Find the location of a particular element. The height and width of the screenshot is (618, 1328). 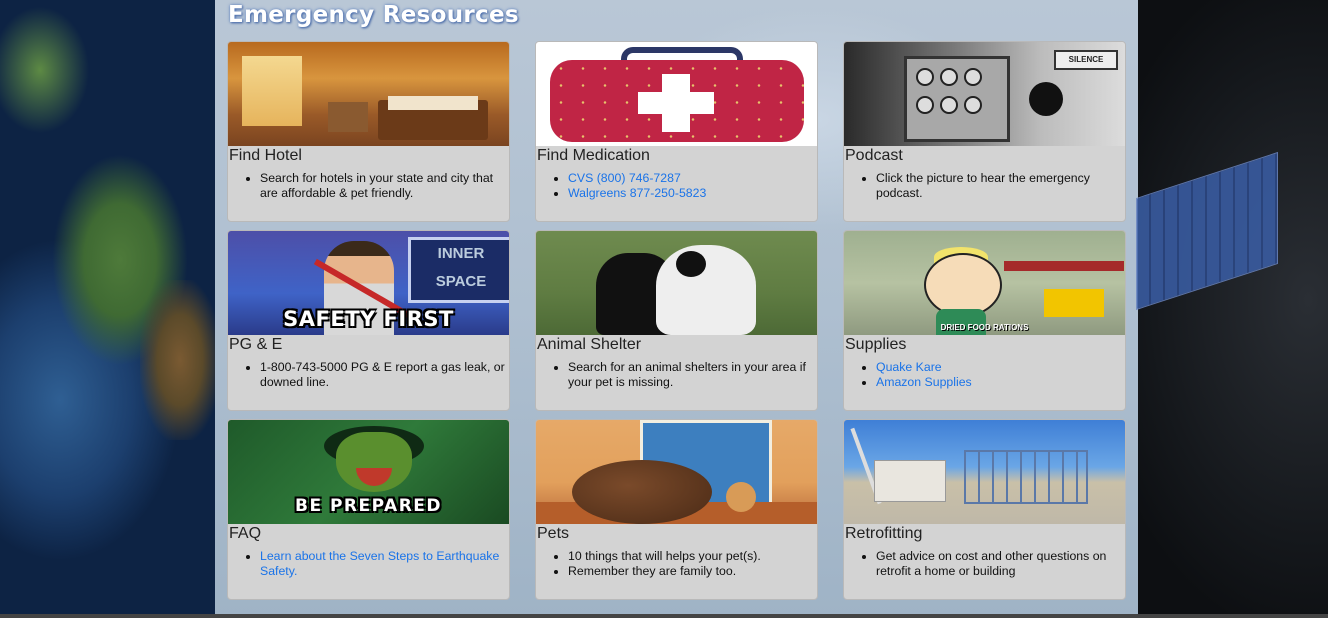

safety-first-image: INNER SPACE SAFETY FIRST is located at coordinates (368, 283).